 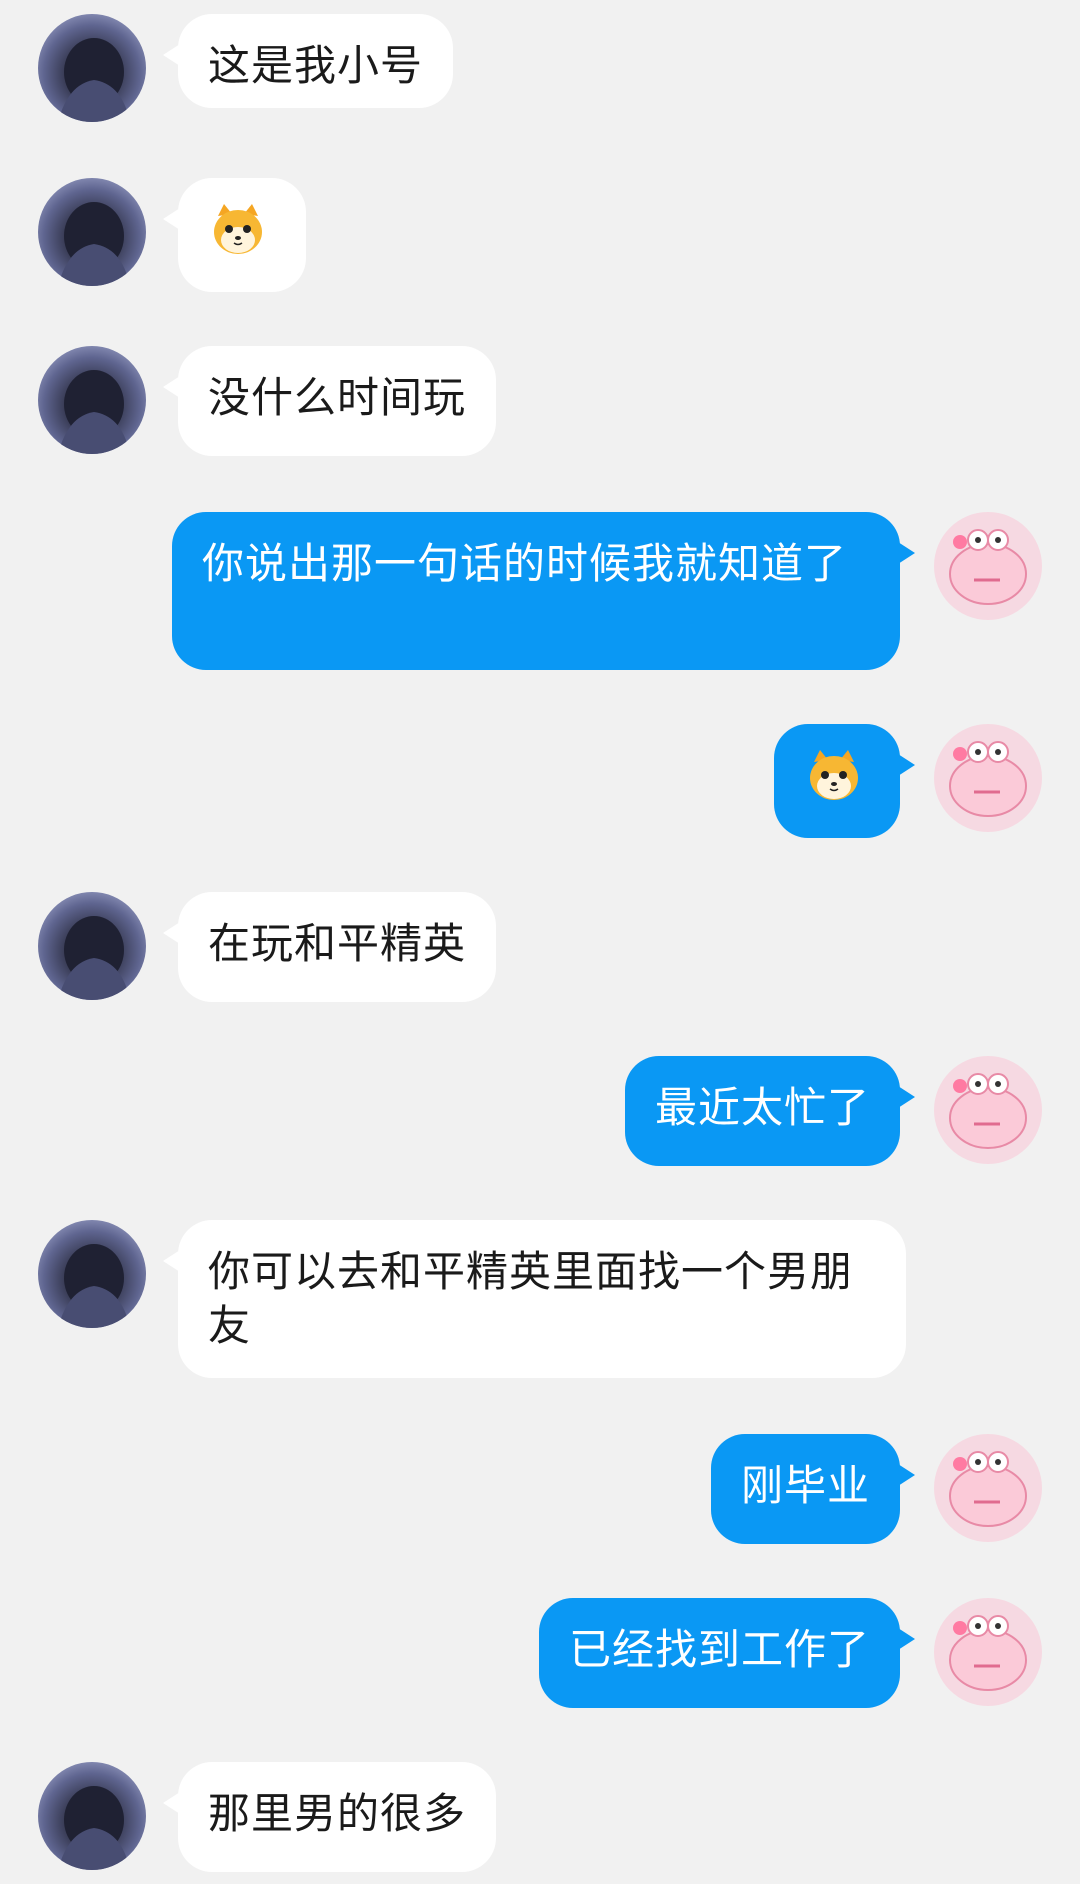 What do you see at coordinates (727, 1653) in the screenshot?
I see `message-bubble: 已经找到工作了` at bounding box center [727, 1653].